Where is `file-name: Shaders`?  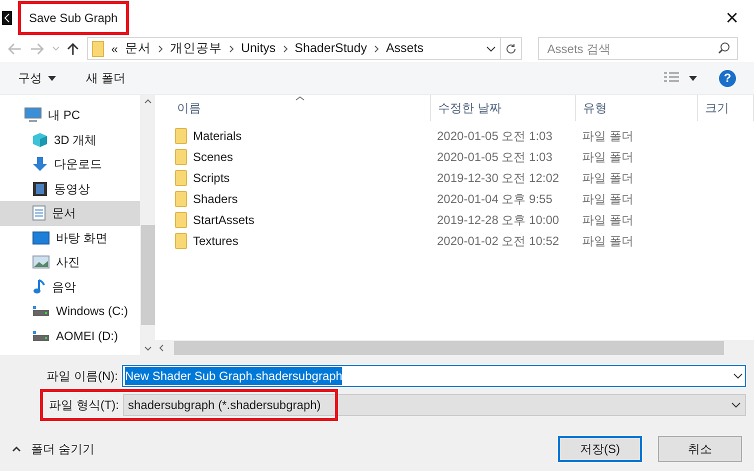 file-name: Shaders is located at coordinates (215, 199).